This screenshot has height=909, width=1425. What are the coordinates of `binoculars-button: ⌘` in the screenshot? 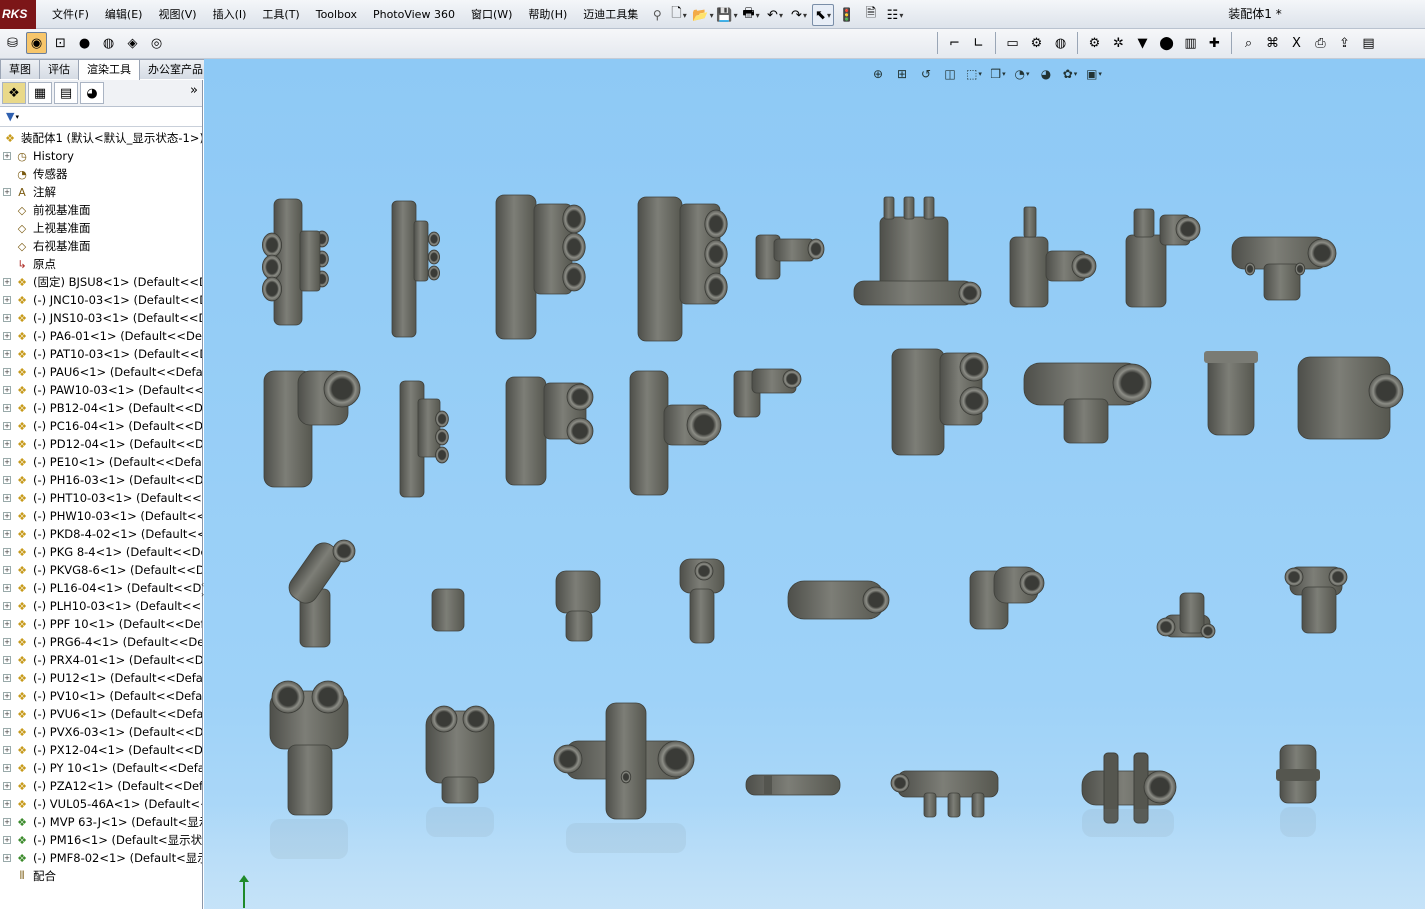 It's located at (1272, 43).